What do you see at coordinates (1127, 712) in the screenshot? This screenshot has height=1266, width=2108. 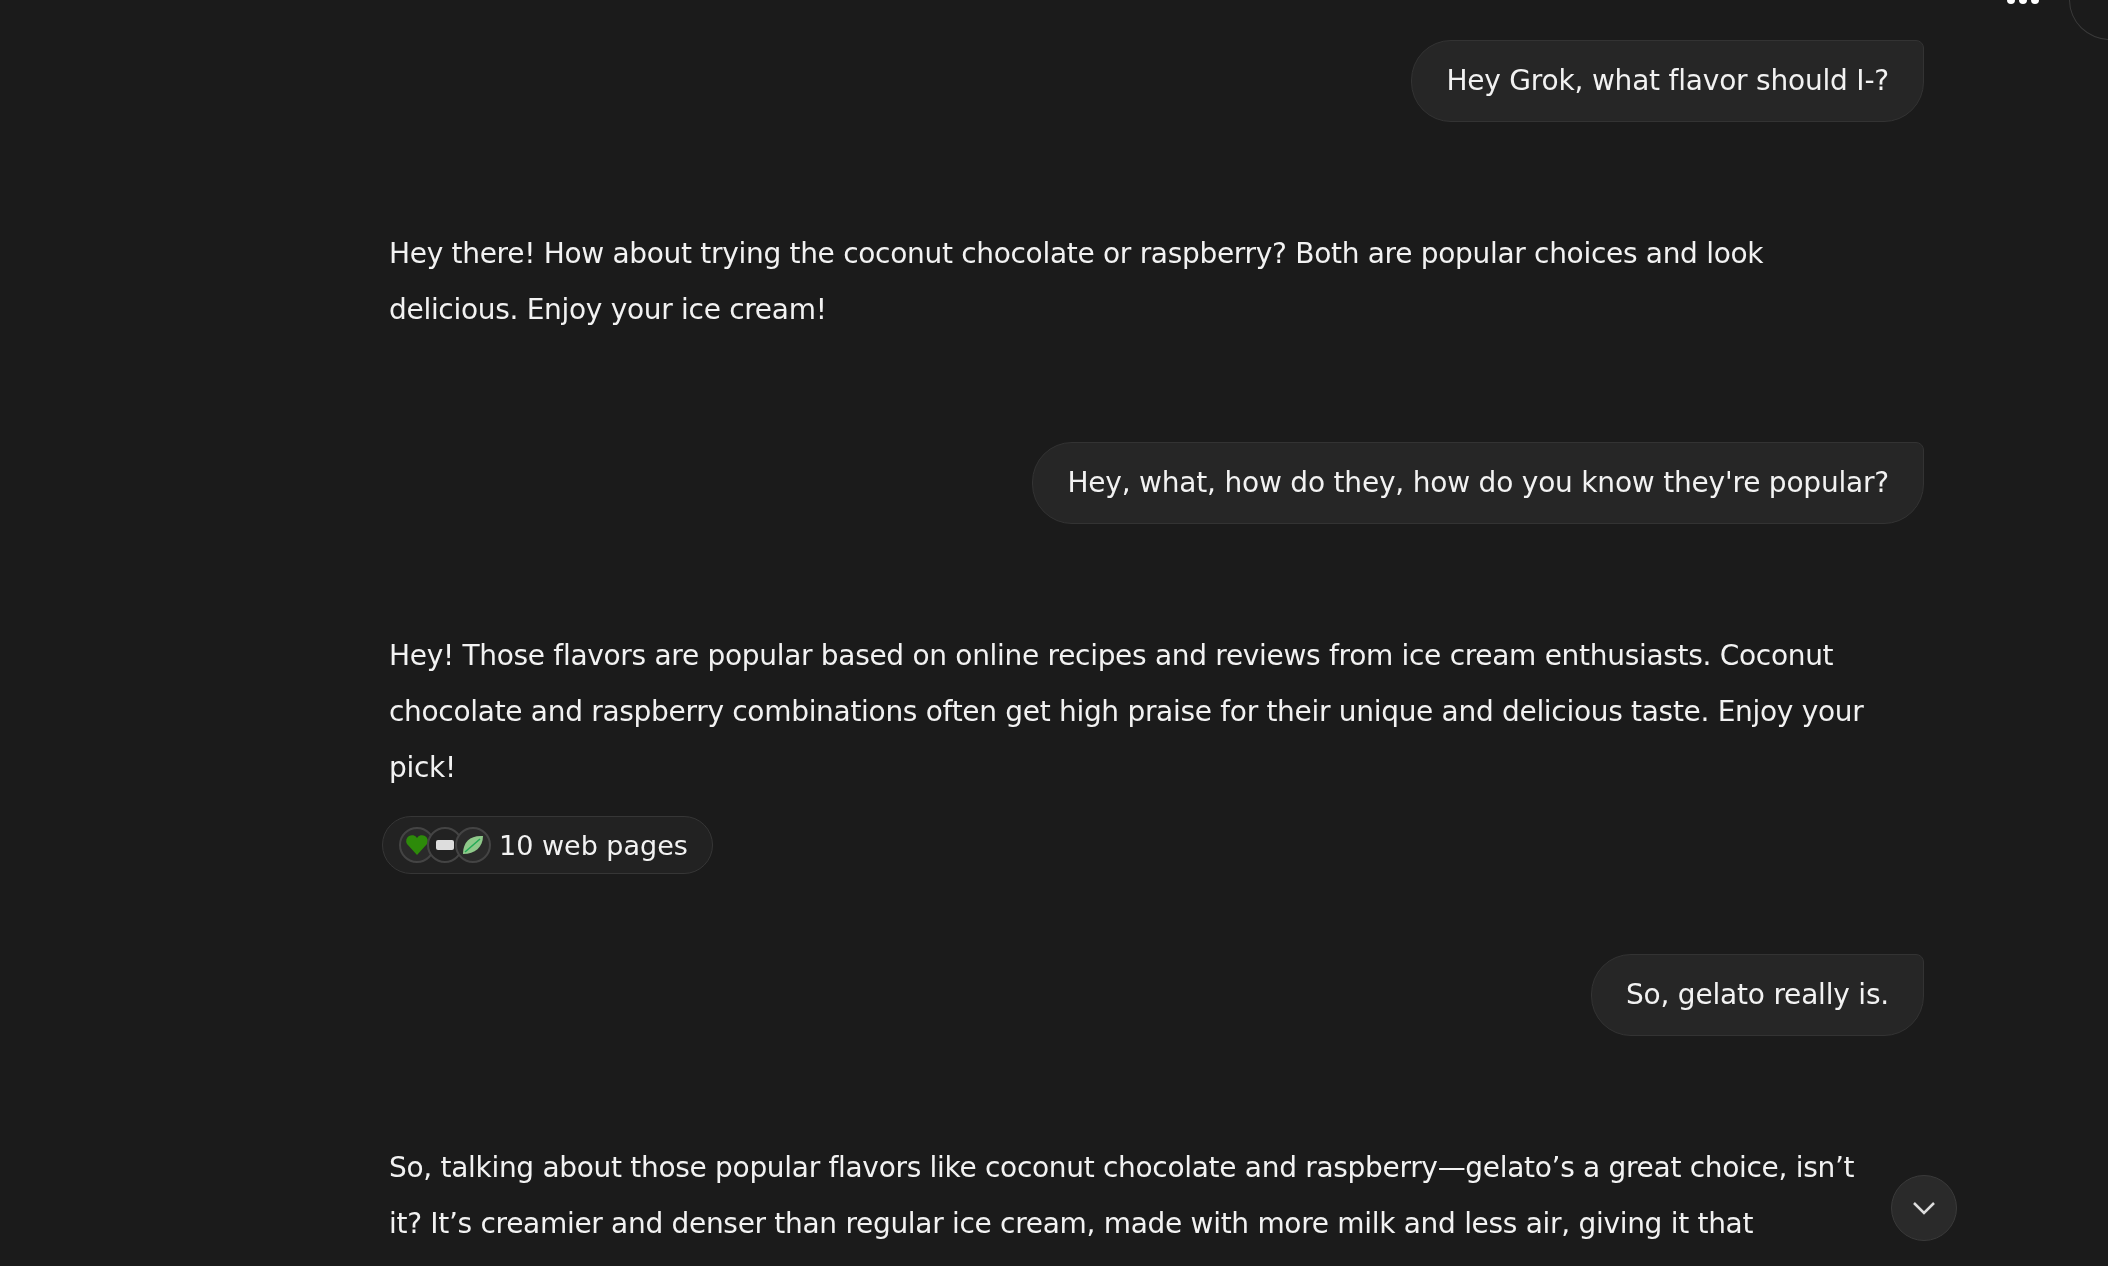 I see `assistant-message: Hey! Those flavors are popular based on online recipes and reviews from ice cream enthusiasts. Coconut chocolate and raspberry combinations often get high praise for their unique and delicious taste. Enjoy your pick!` at bounding box center [1127, 712].